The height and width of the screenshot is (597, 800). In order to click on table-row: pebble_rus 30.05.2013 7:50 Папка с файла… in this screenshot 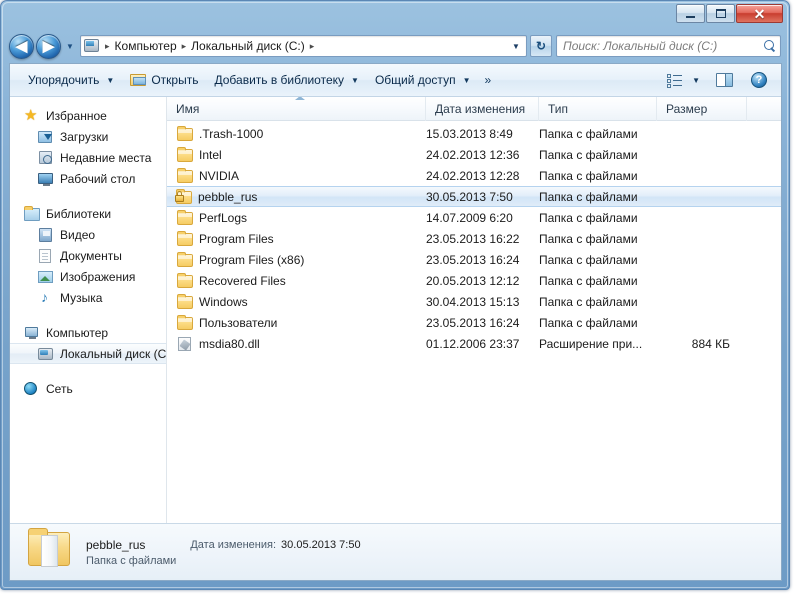, I will do `click(474, 196)`.